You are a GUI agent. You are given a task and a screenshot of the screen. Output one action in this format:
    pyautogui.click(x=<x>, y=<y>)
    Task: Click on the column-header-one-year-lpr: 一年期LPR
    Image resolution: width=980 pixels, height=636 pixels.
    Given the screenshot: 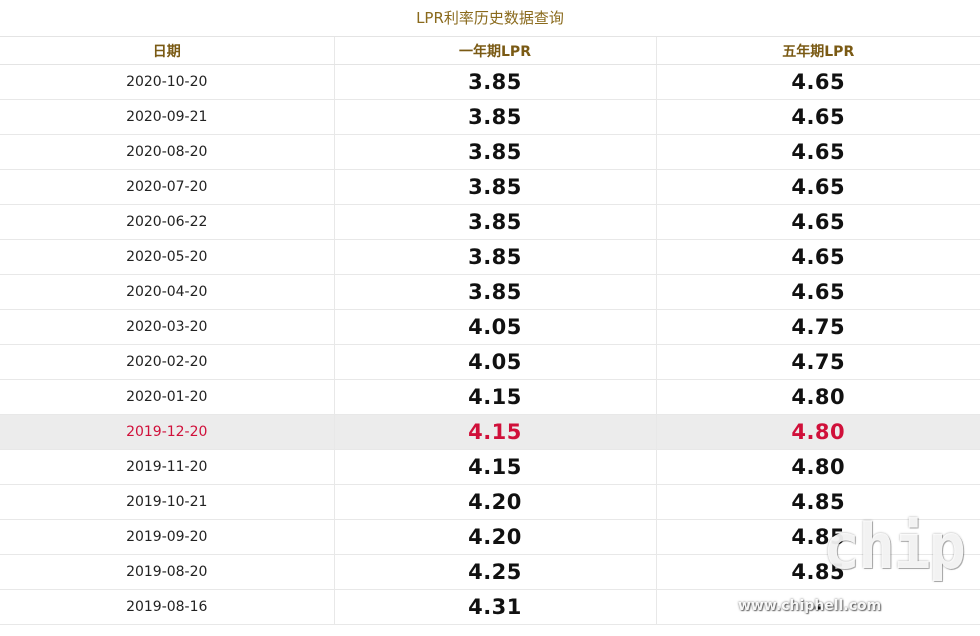 What is the action you would take?
    pyautogui.click(x=495, y=51)
    